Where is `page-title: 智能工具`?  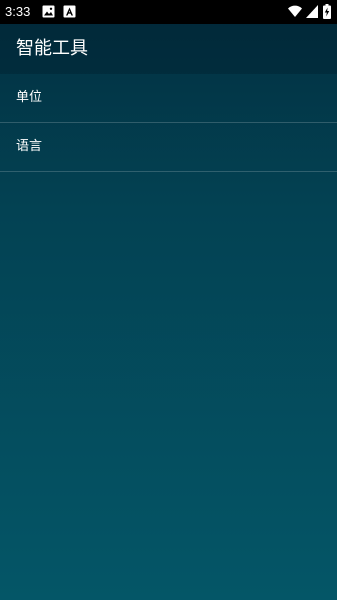 page-title: 智能工具 is located at coordinates (52, 48).